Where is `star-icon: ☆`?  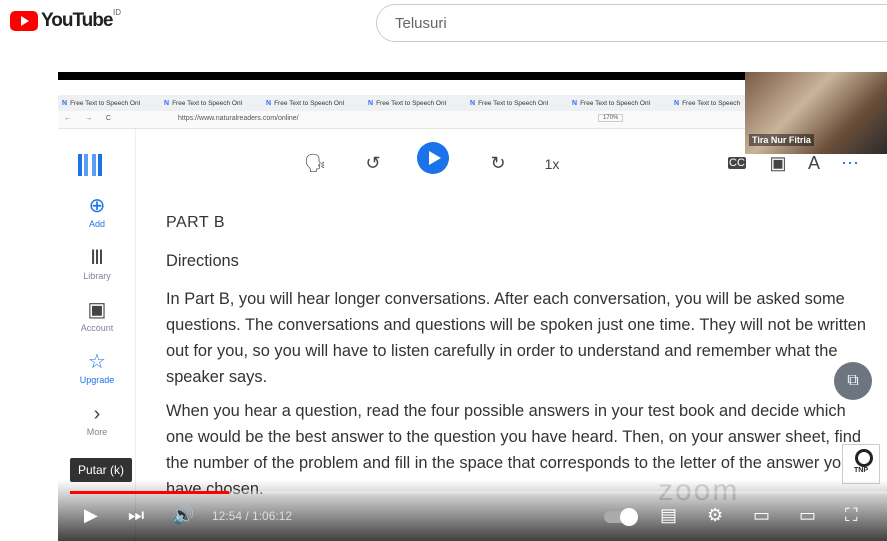
star-icon: ☆ is located at coordinates (97, 362).